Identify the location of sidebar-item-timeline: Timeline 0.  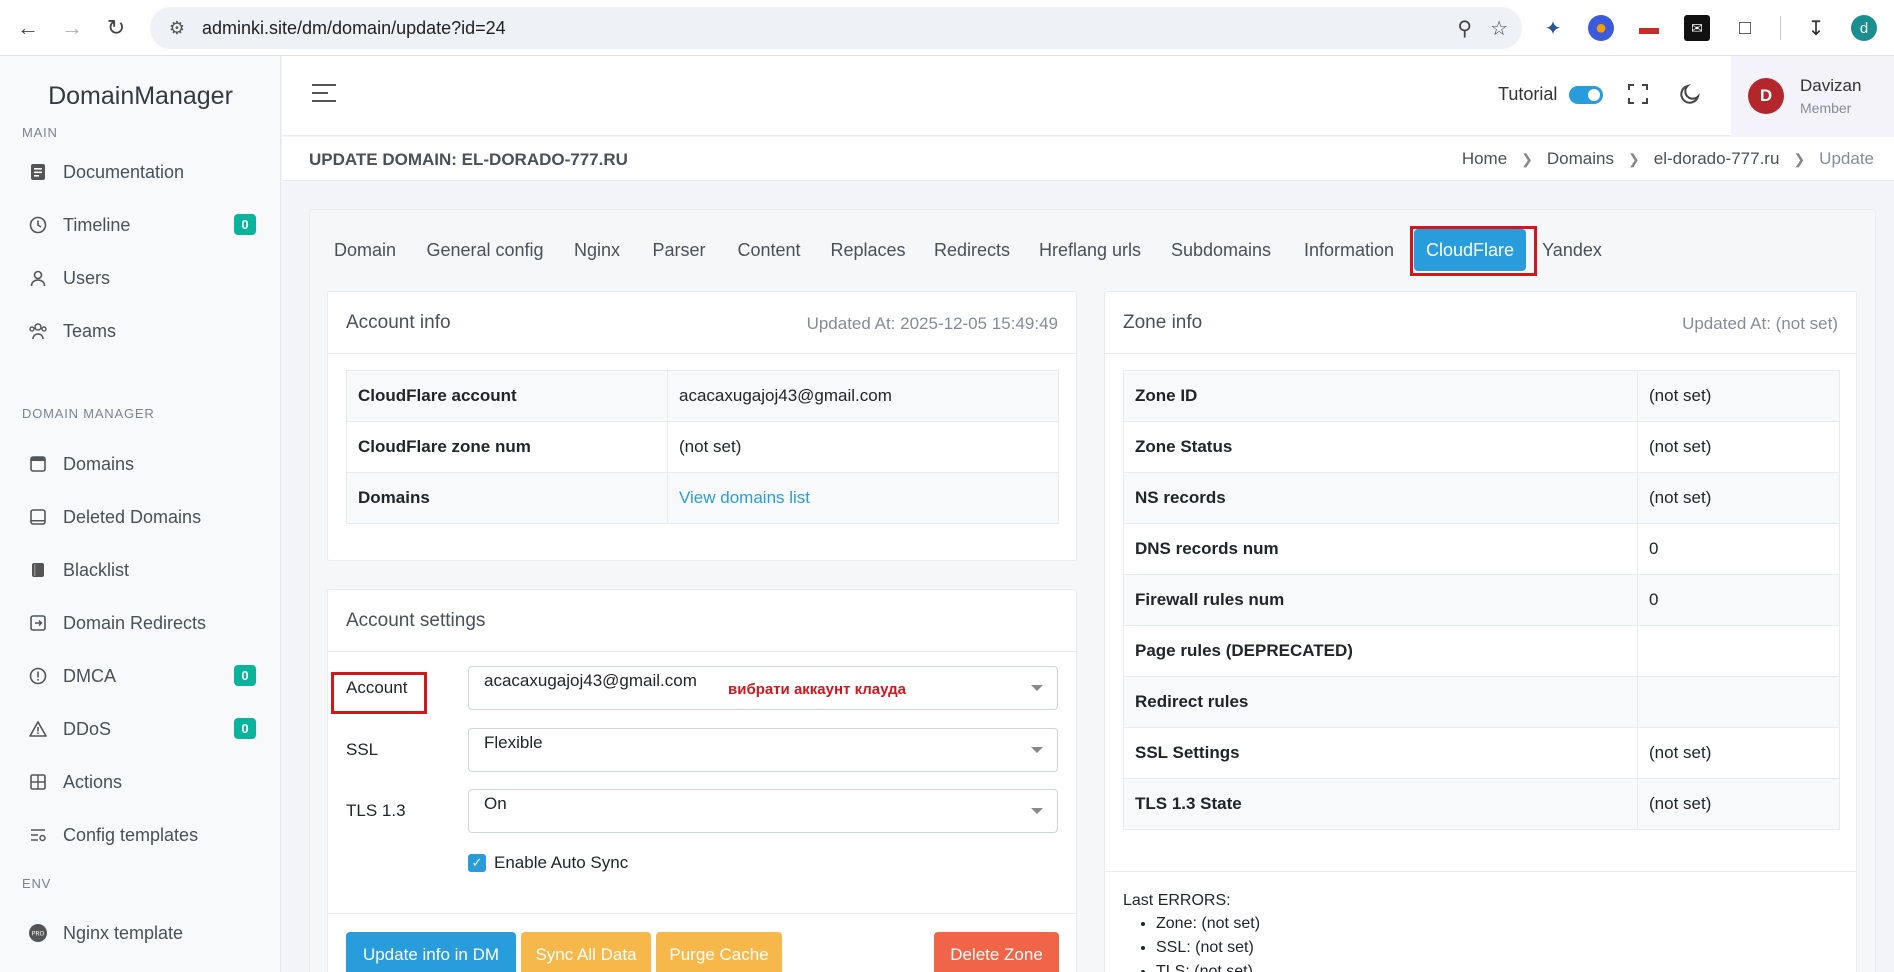
(140, 225).